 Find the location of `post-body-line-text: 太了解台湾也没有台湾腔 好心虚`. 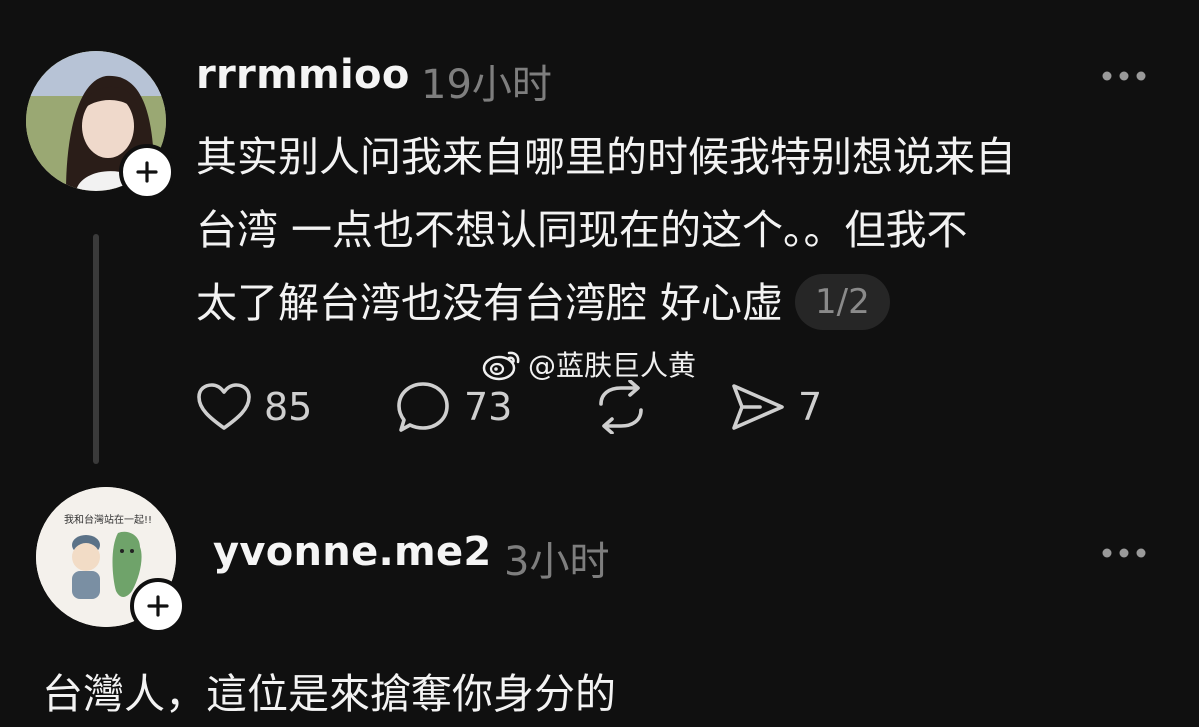

post-body-line-text: 太了解台湾也没有台湾腔 好心虚 is located at coordinates (490, 303).